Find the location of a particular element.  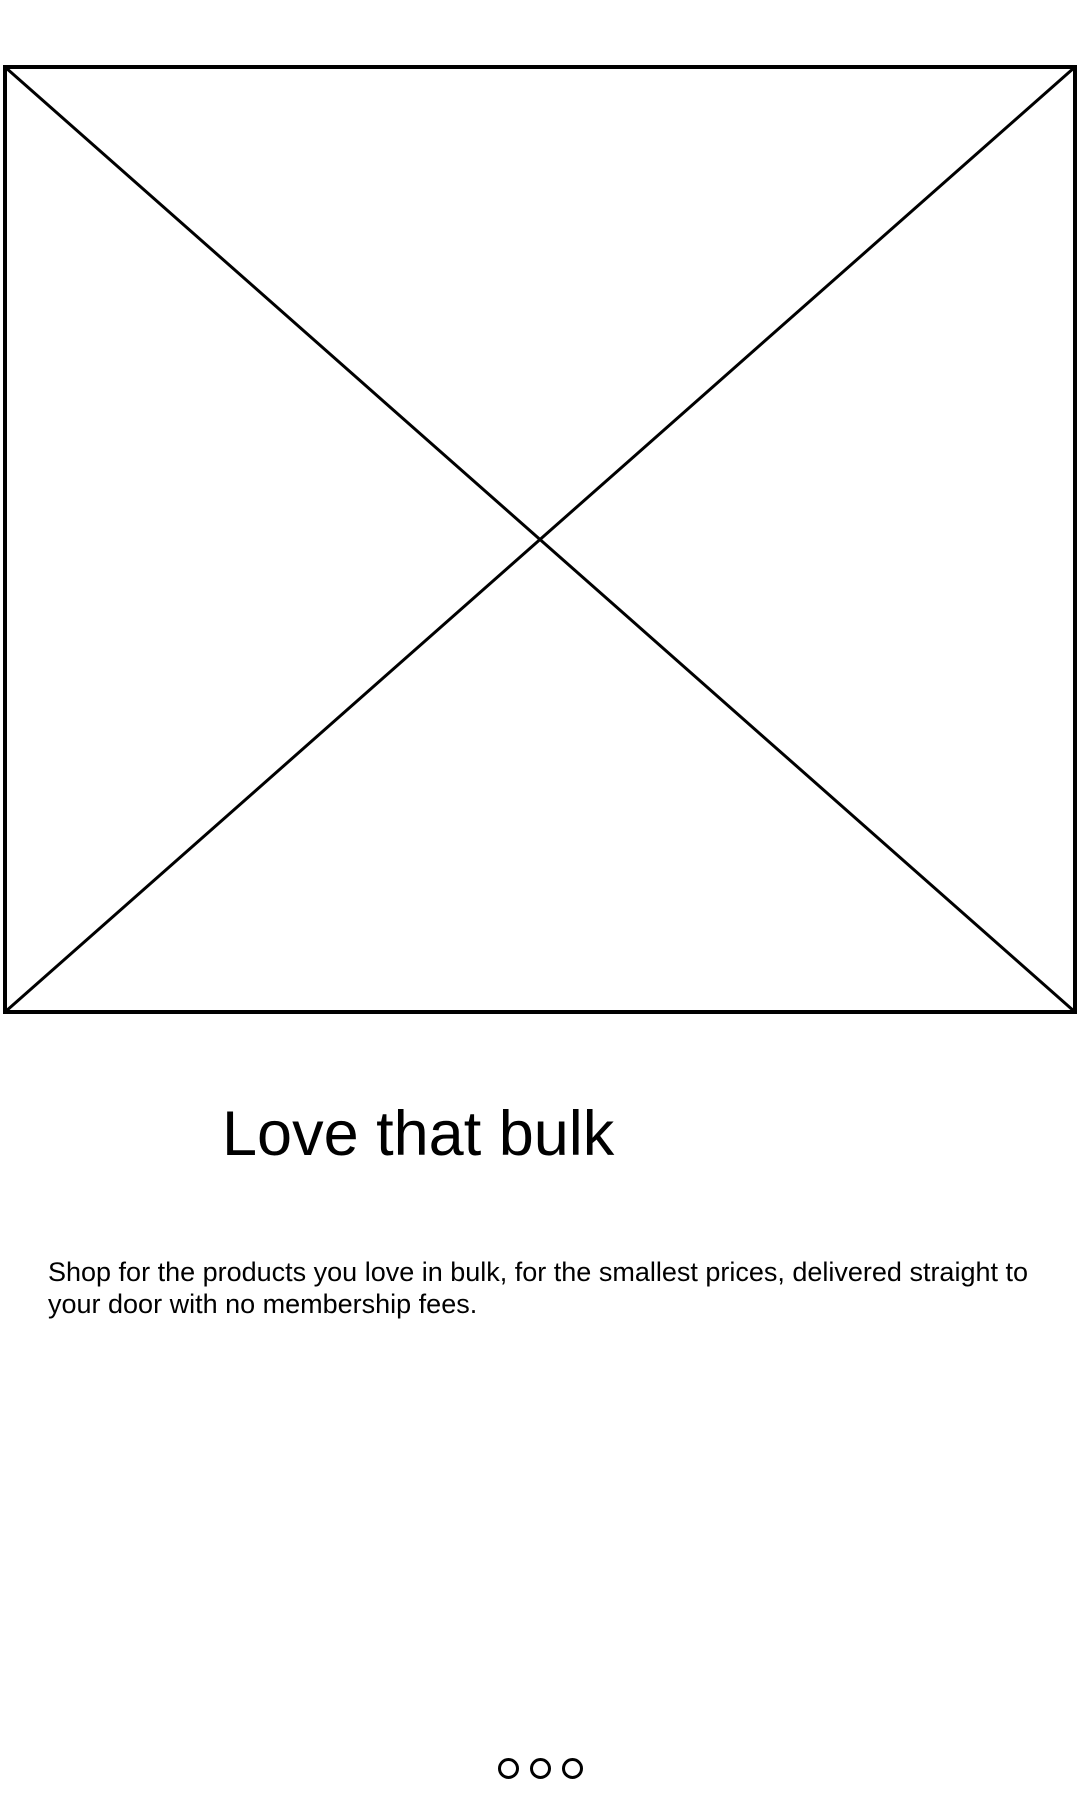

onboarding-title: Love that bulk is located at coordinates (418, 1134).